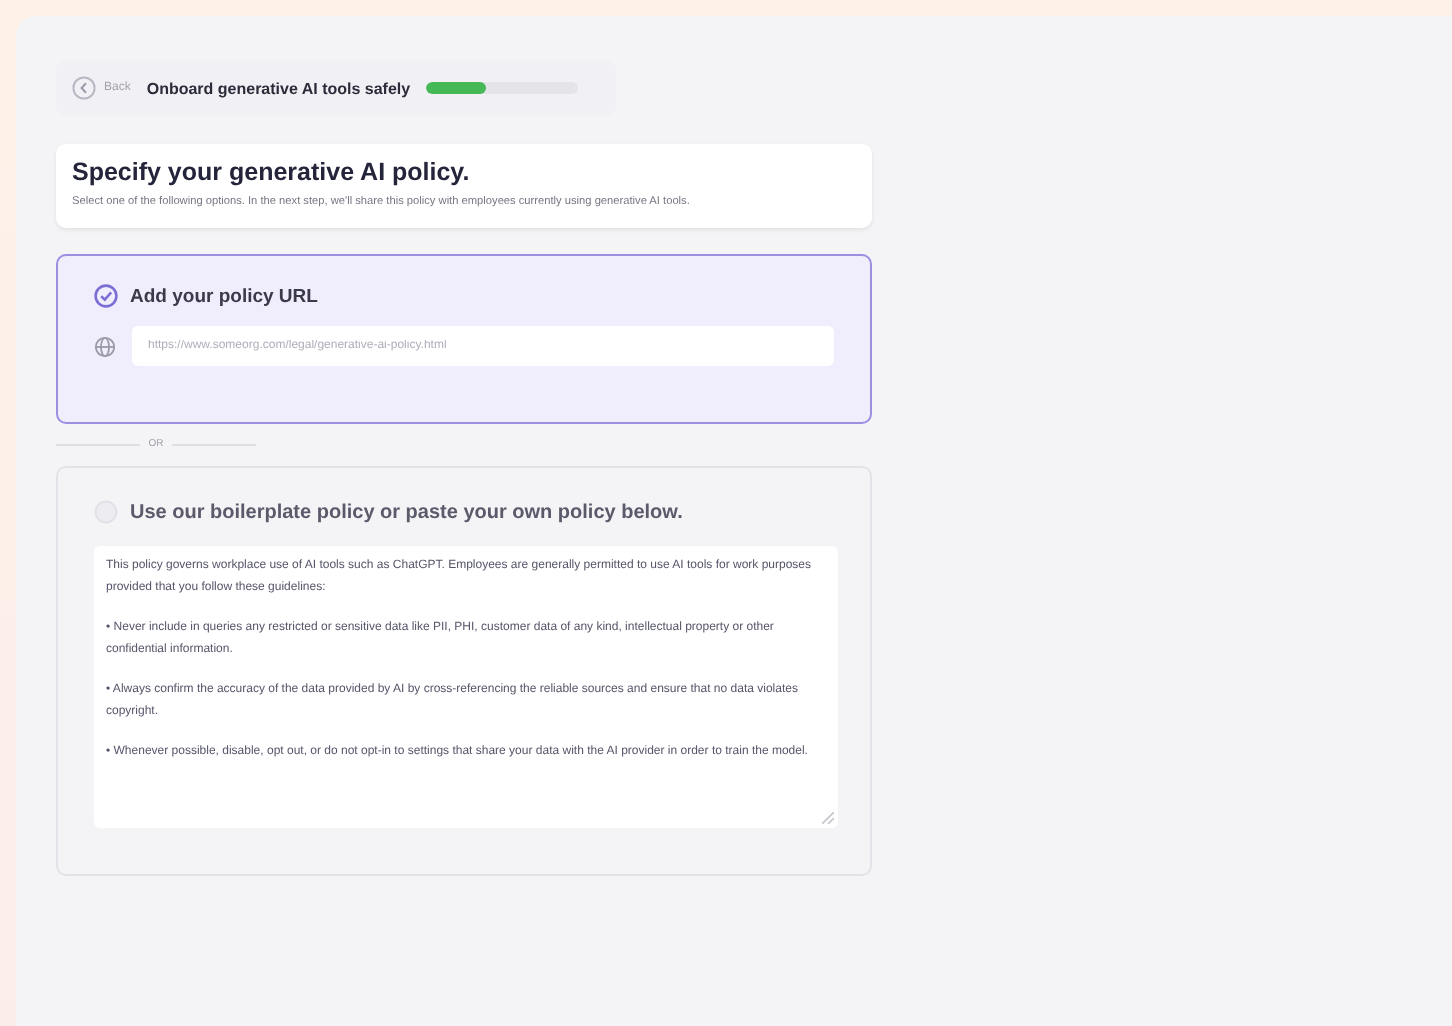  I want to click on option-label: Use our boilerplate policy or paste your own policy below., so click(406, 512).